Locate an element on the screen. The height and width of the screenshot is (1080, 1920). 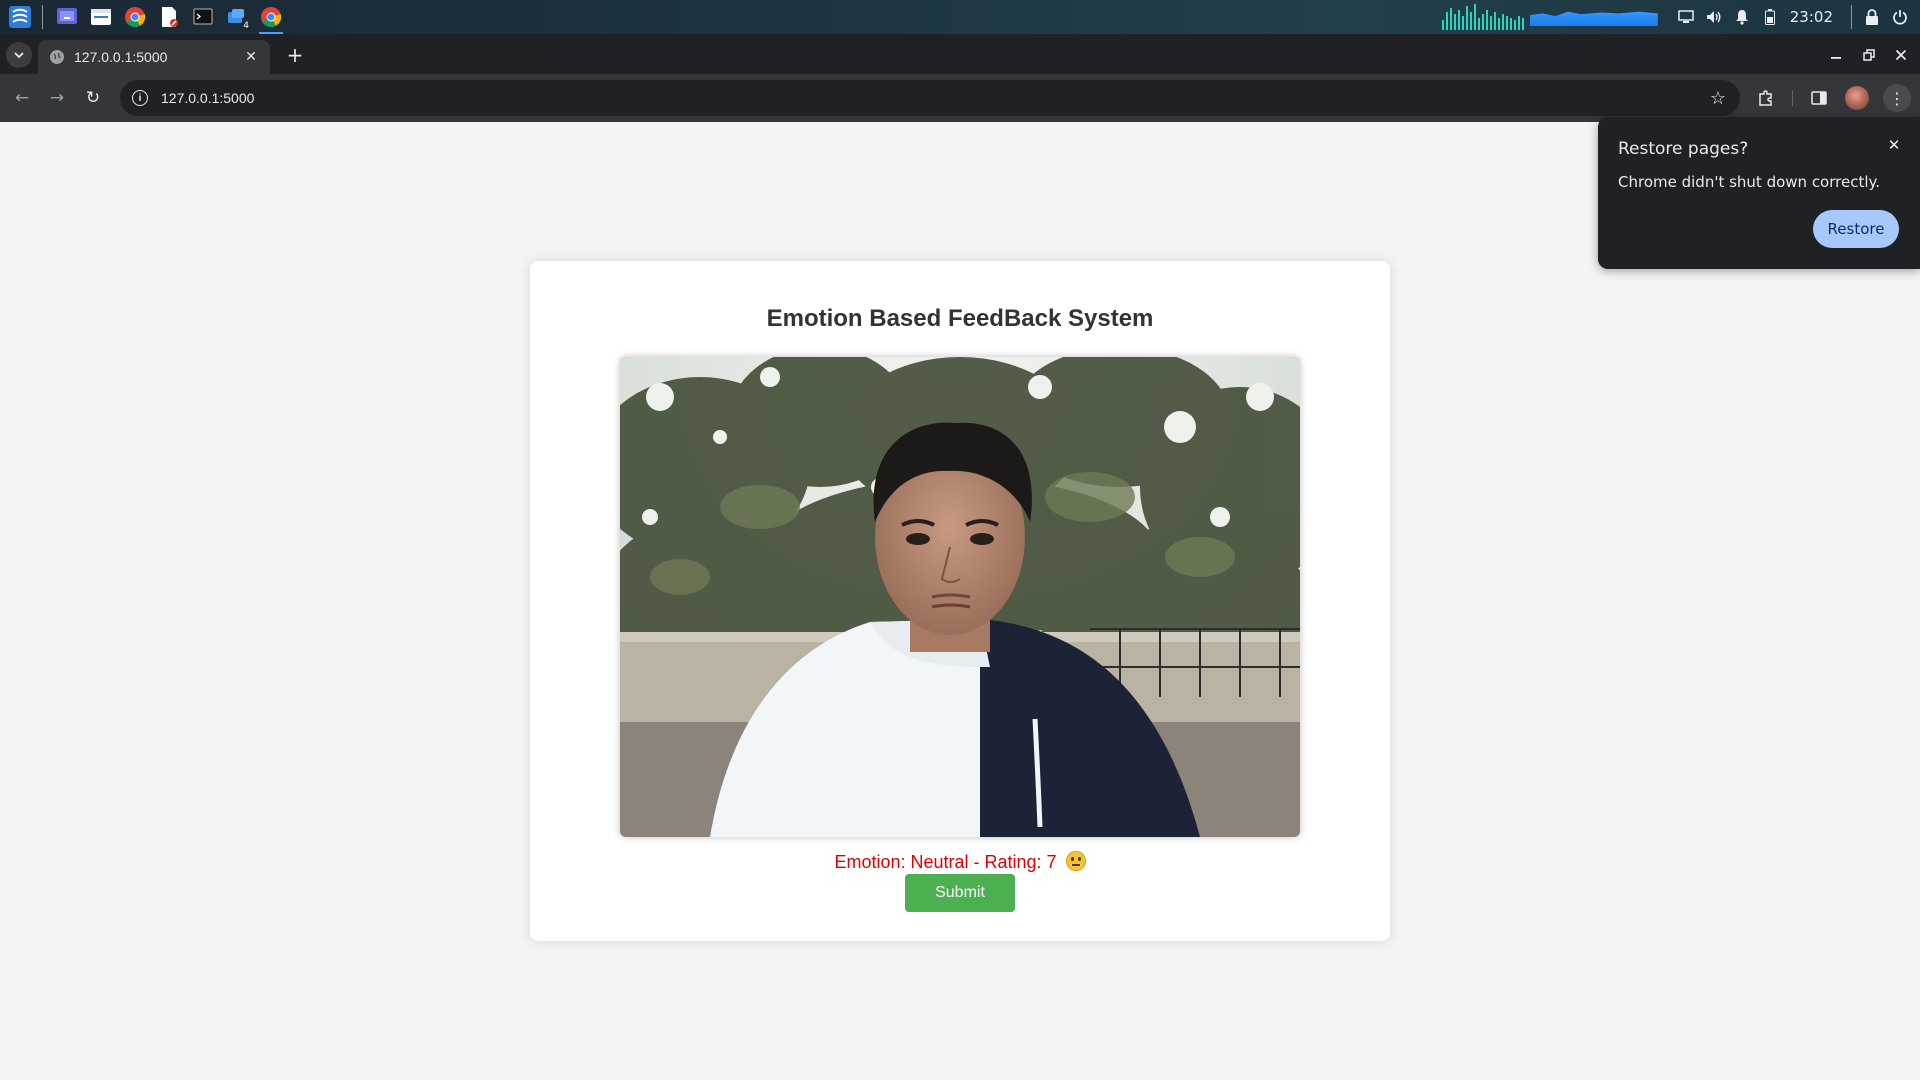
clock: 23:02 is located at coordinates (1811, 17).